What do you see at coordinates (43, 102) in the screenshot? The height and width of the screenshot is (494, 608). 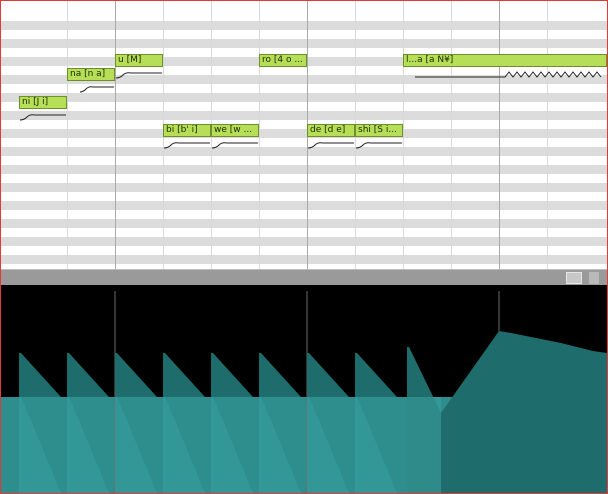 I see `note-block: ni [J i]` at bounding box center [43, 102].